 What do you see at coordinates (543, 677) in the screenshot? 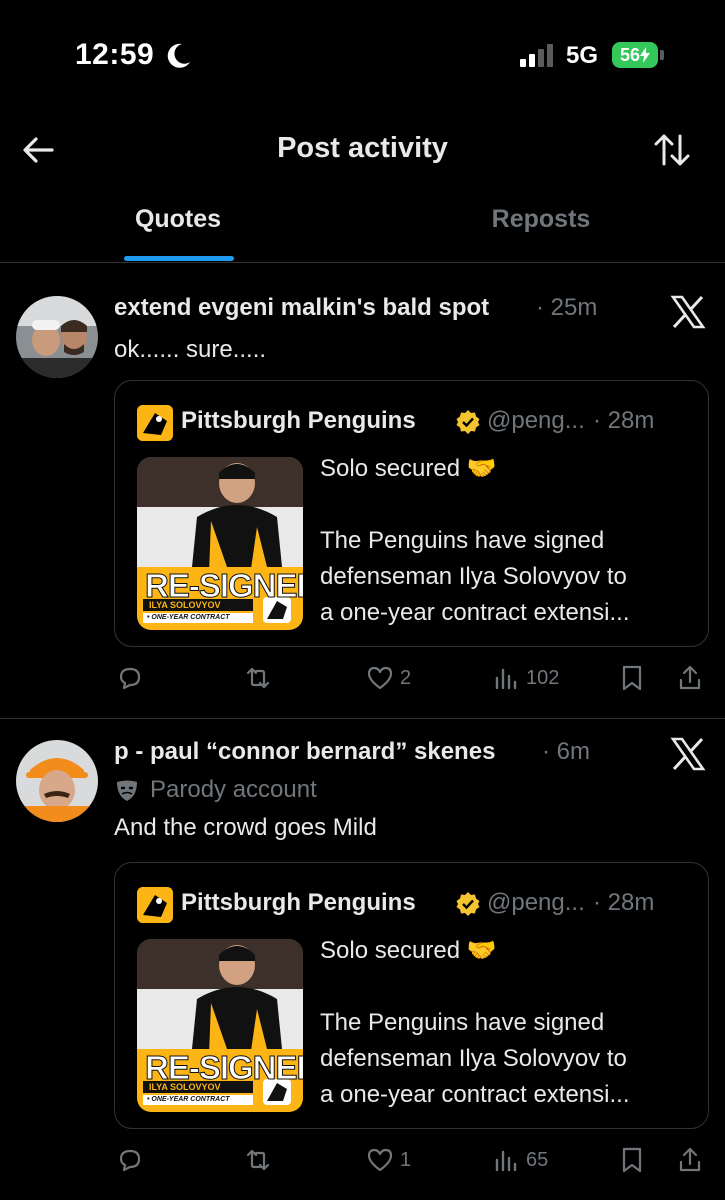
I see `view-count: 102` at bounding box center [543, 677].